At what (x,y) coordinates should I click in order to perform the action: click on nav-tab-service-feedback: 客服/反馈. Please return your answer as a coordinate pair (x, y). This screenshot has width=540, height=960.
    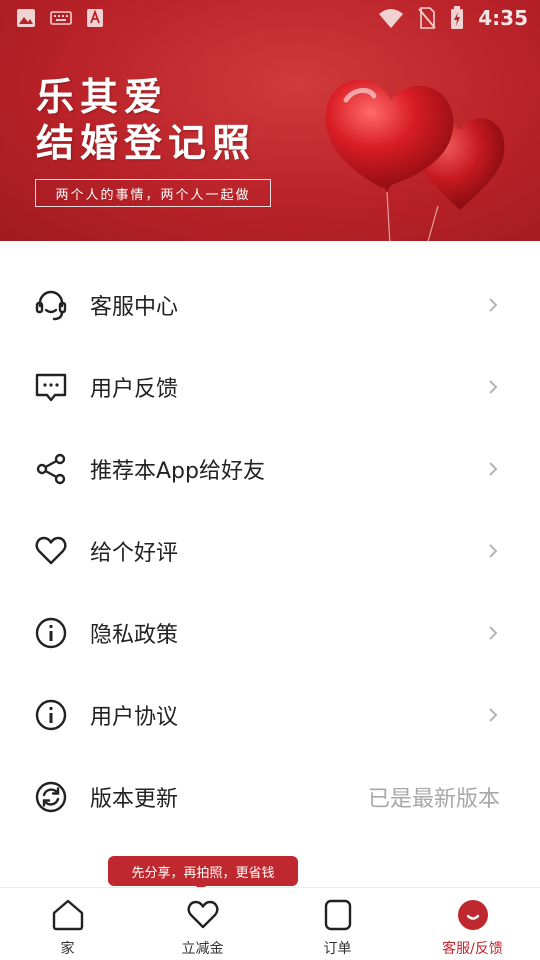
    Looking at the image, I should click on (472, 924).